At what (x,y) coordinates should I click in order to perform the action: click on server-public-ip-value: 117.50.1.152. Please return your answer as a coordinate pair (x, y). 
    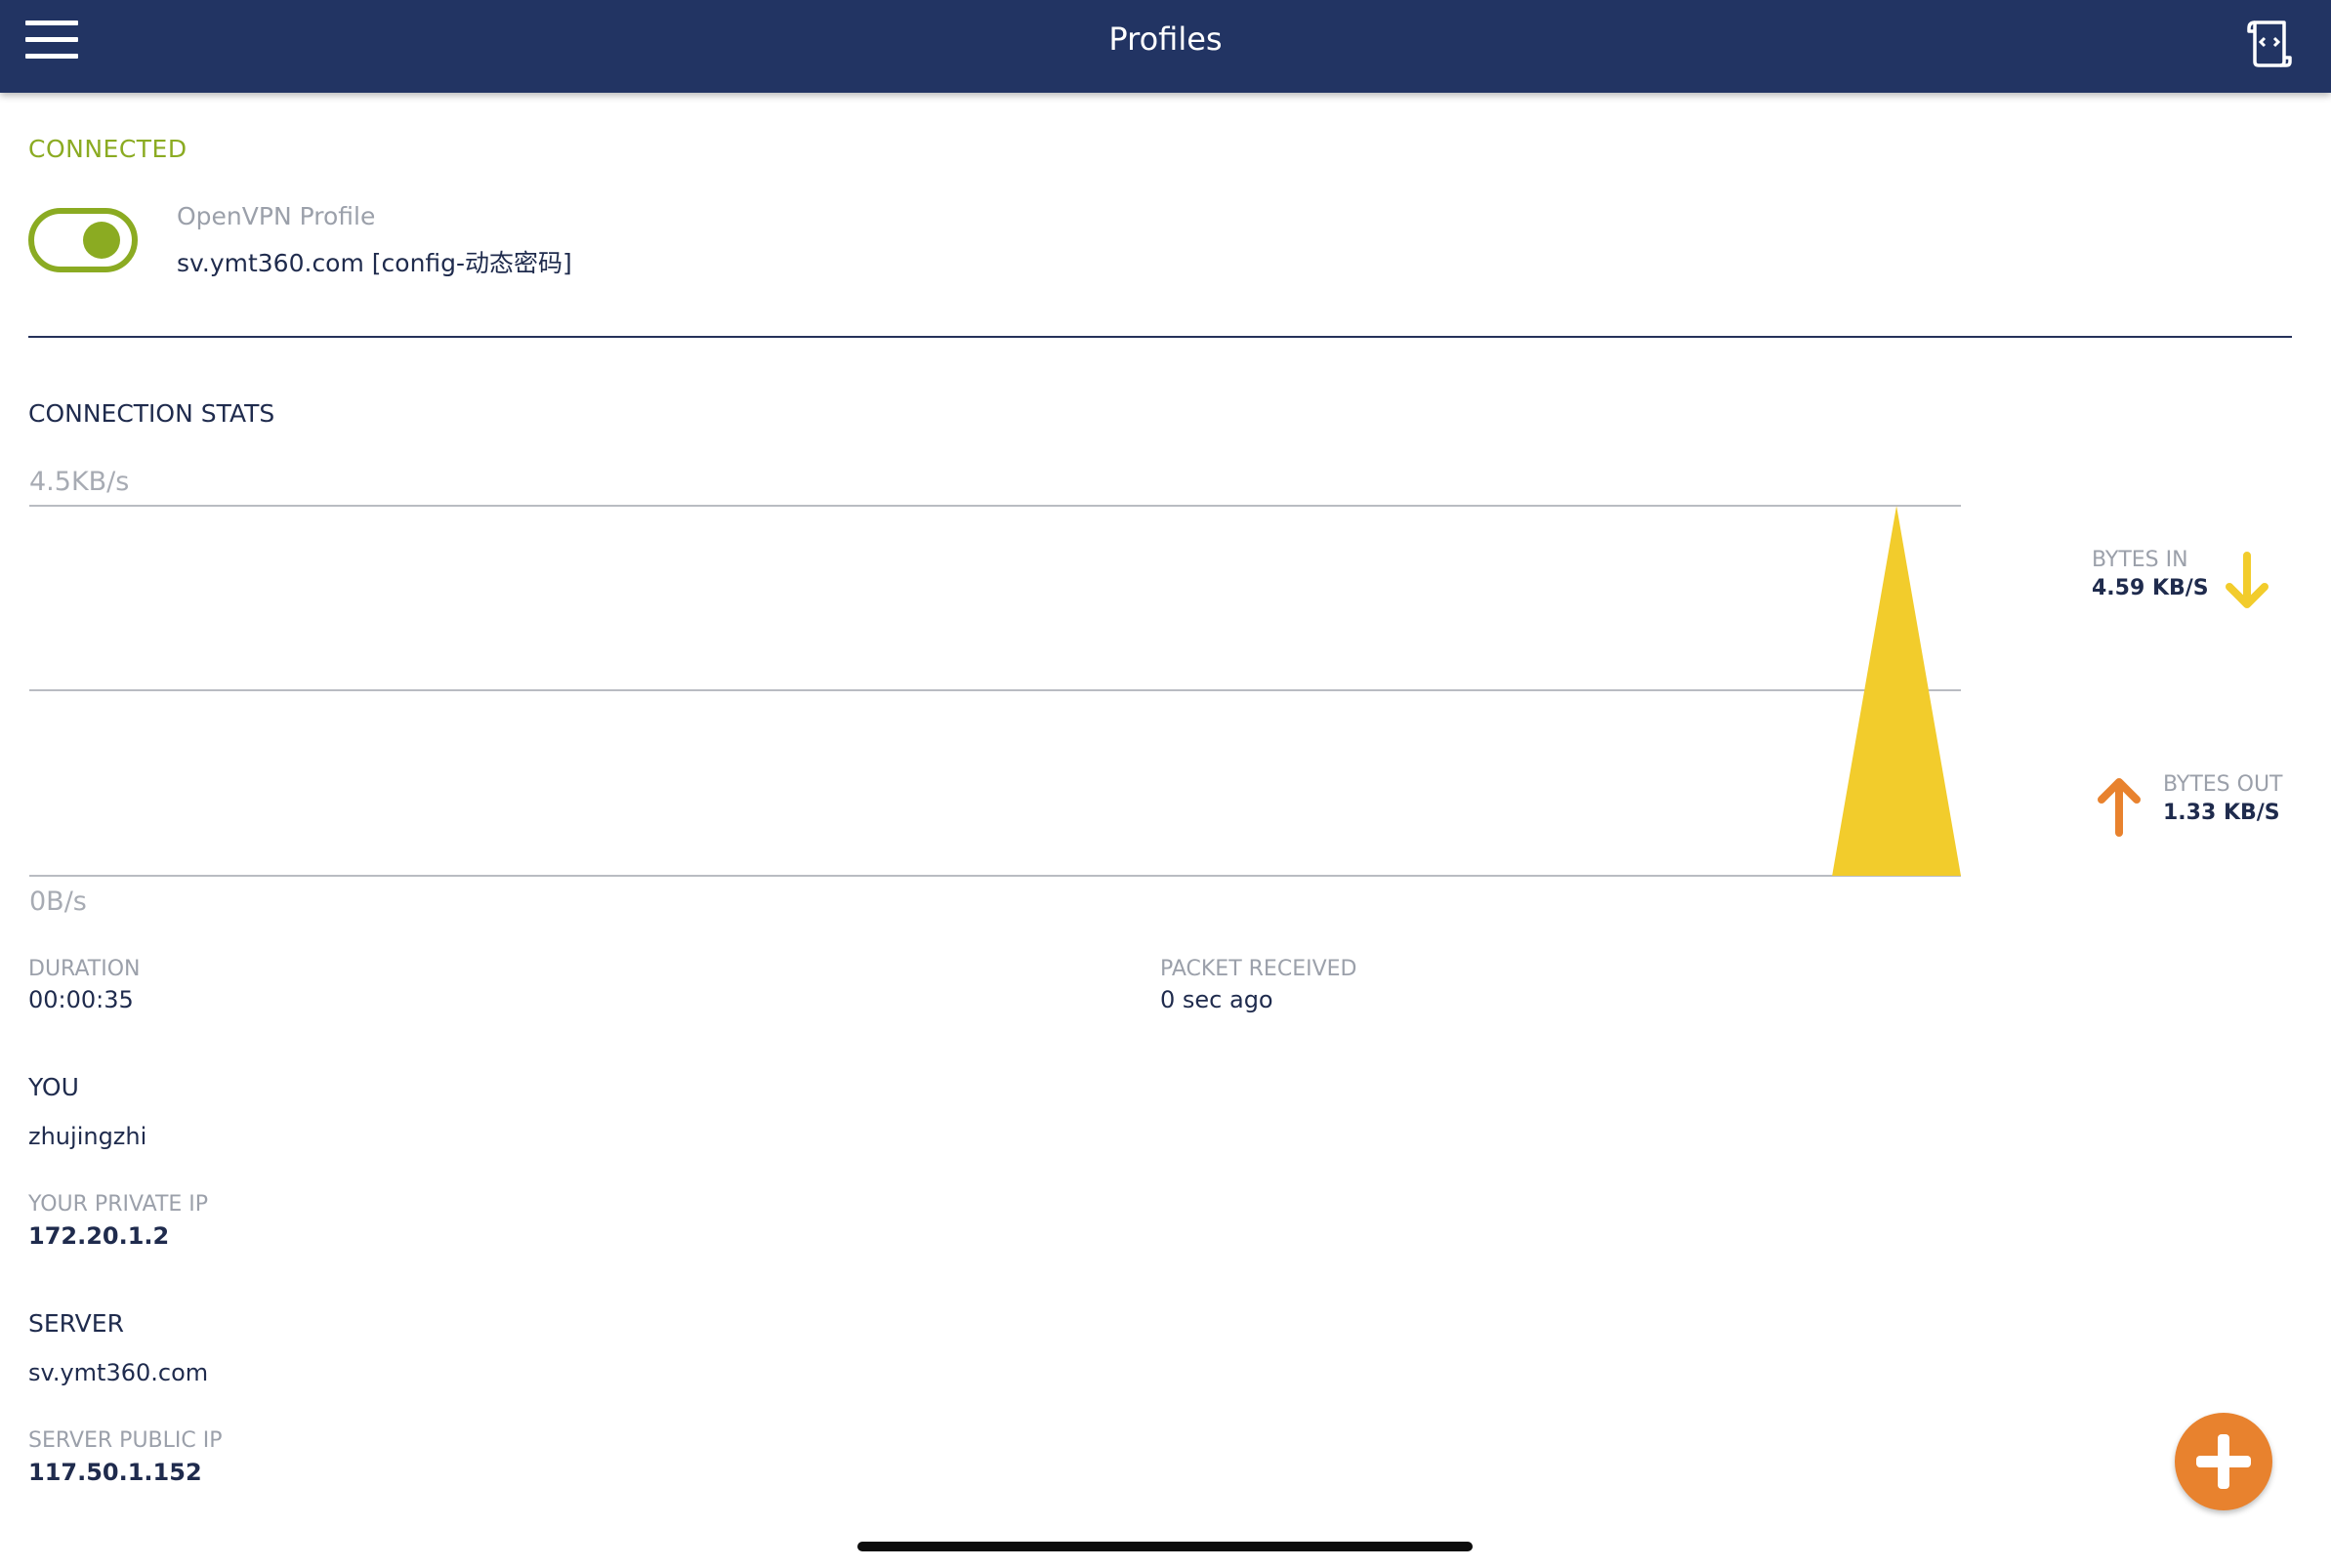
    Looking at the image, I should click on (115, 1473).